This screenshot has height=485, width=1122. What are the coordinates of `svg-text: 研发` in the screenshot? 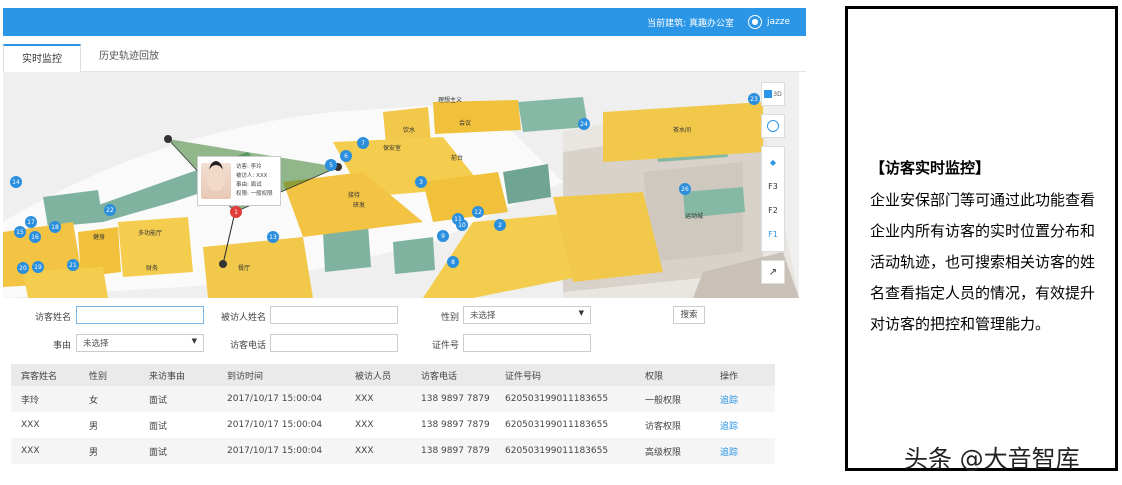 It's located at (359, 205).